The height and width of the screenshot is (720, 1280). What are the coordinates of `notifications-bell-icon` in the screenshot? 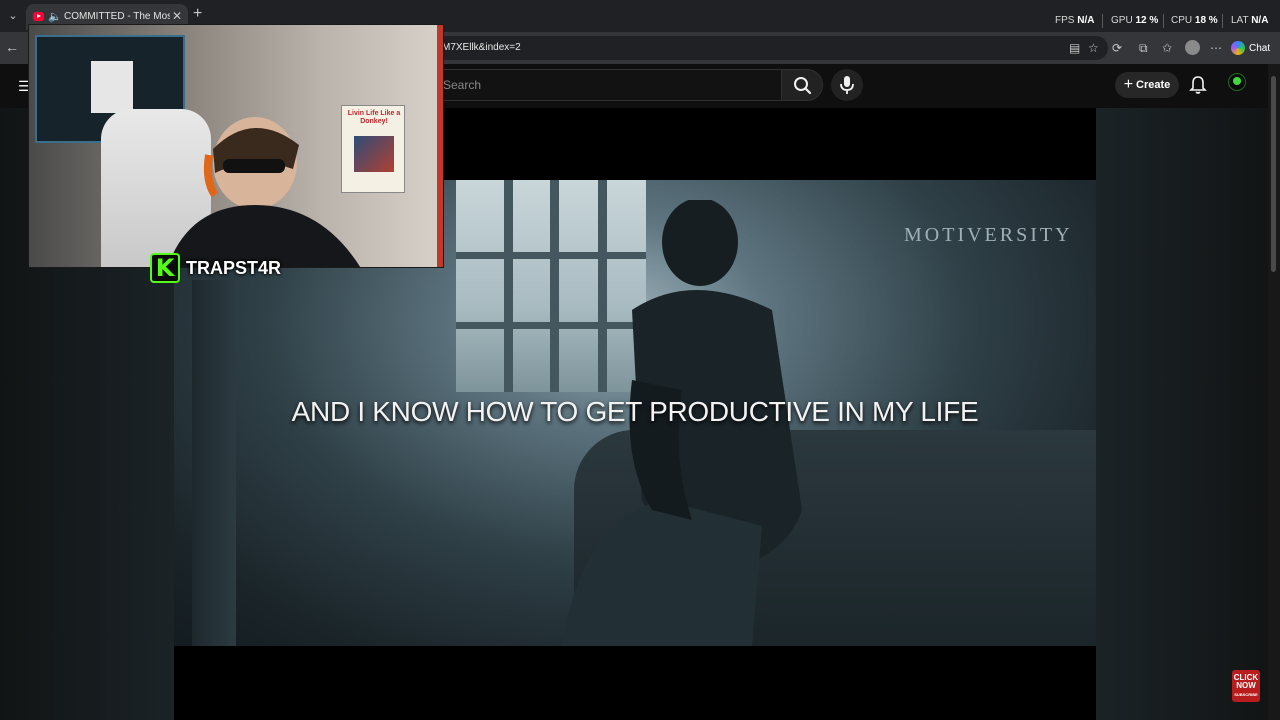 It's located at (1198, 85).